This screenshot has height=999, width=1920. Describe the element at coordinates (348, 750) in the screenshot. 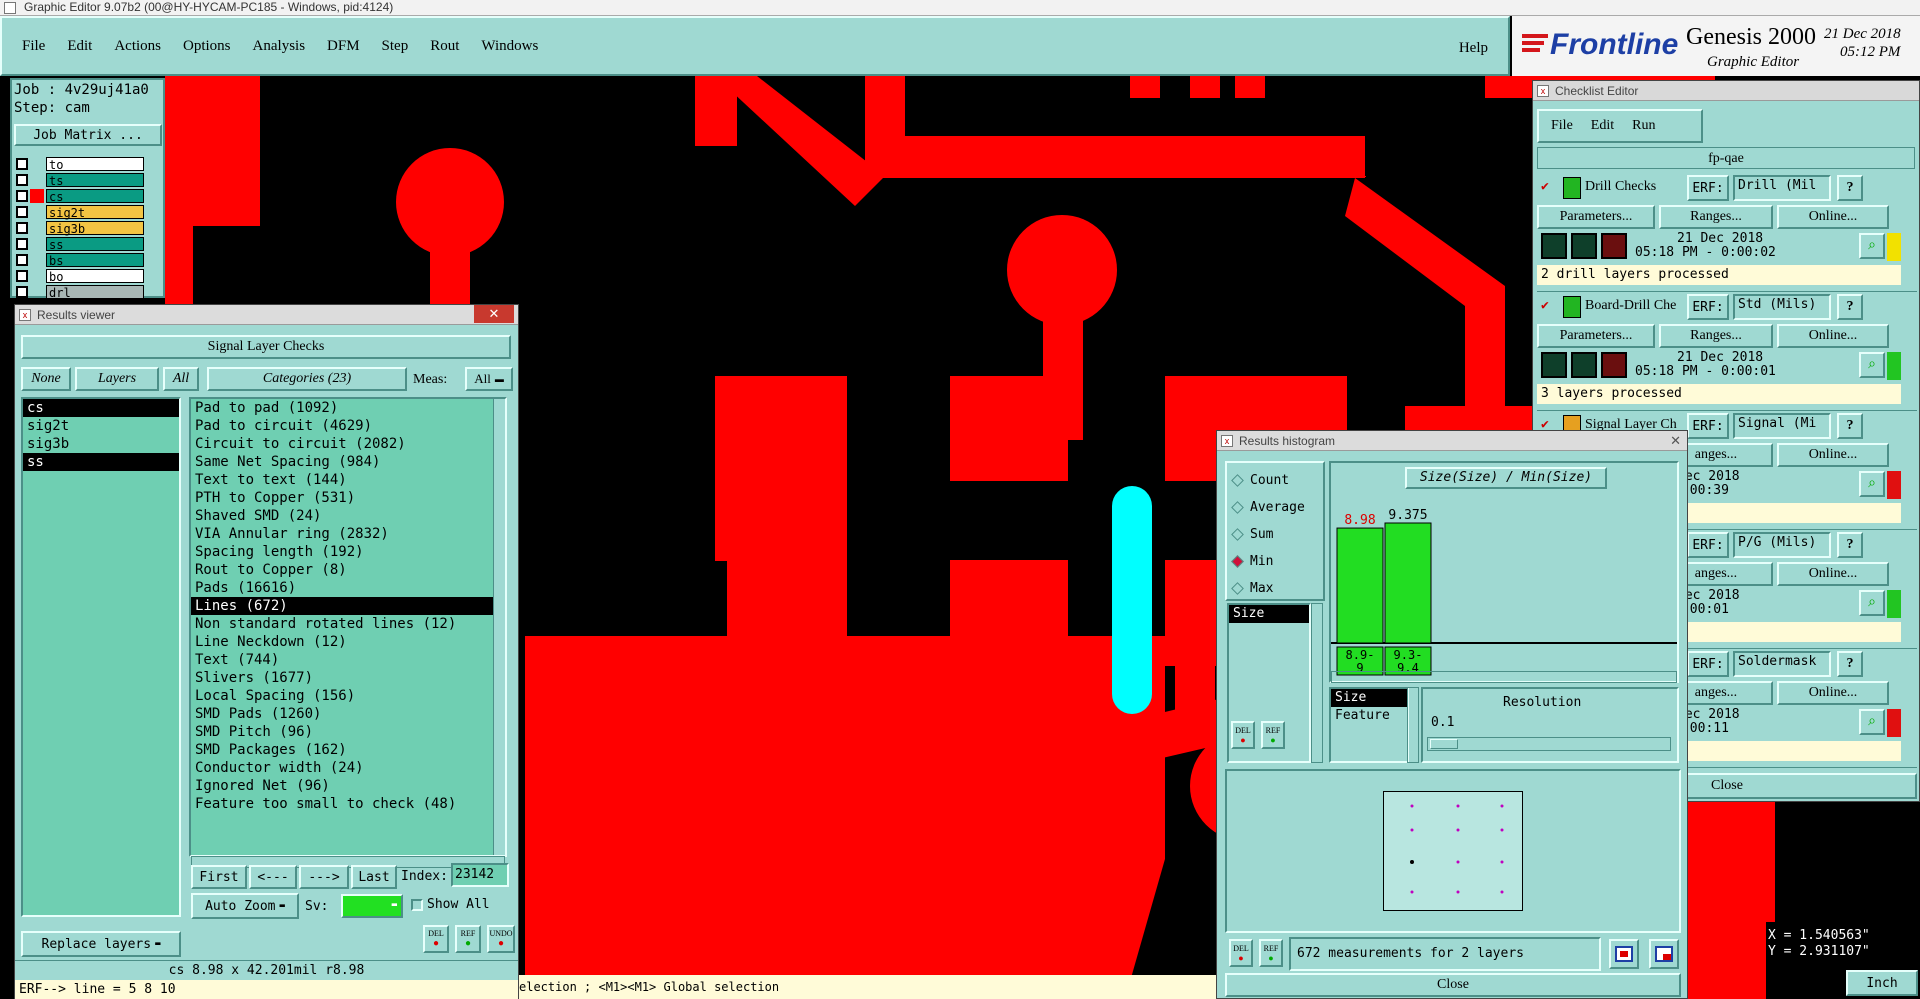

I see `category-item: SMD Packages (162)` at that location.